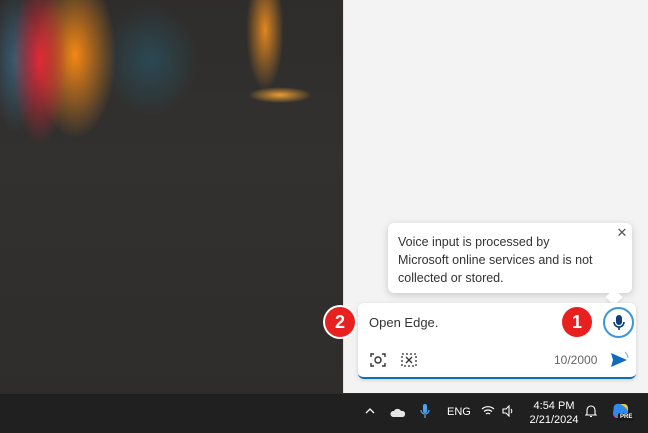  I want to click on clock-date: 2/21/2024, so click(554, 420).